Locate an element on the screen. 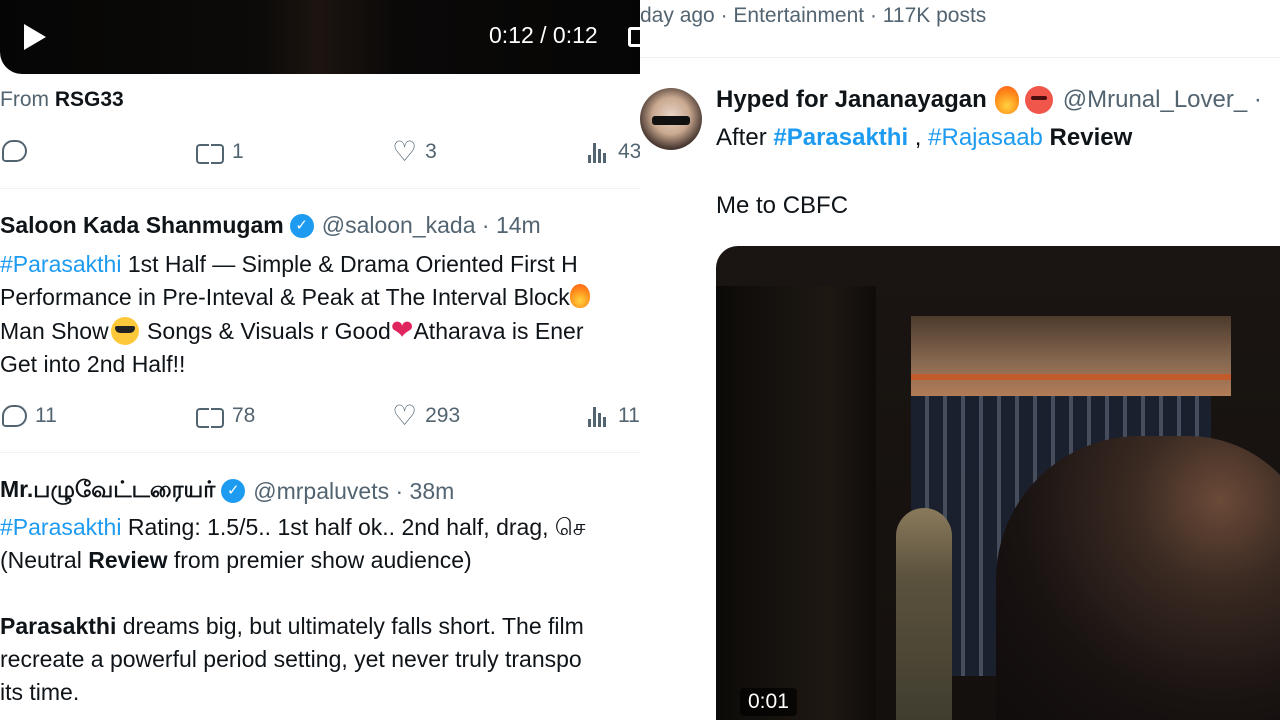 The image size is (1280, 720). like-button: ♡ 3 is located at coordinates (414, 151).